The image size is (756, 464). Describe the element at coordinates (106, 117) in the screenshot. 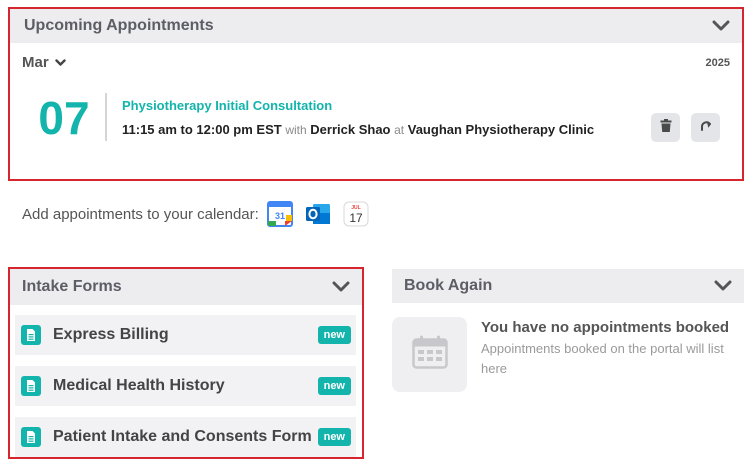

I see `divider` at that location.